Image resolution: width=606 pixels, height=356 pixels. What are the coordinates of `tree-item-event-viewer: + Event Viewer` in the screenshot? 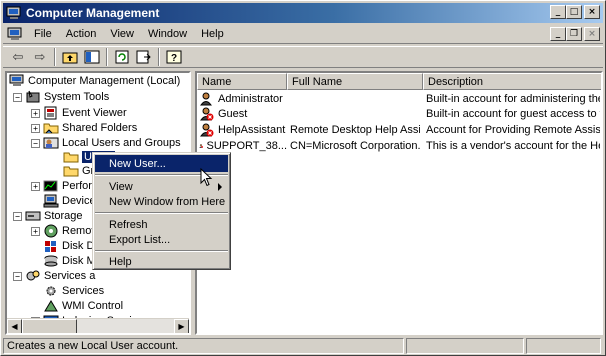 It's located at (79, 113).